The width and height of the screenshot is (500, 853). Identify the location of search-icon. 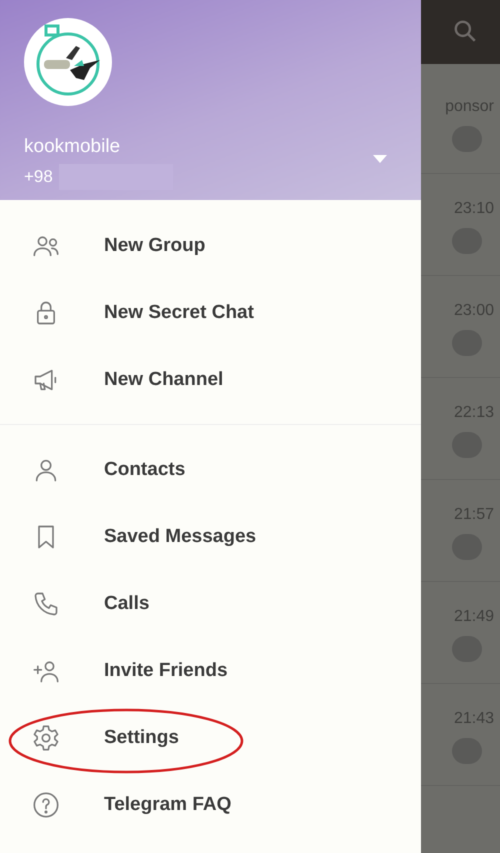
(465, 31).